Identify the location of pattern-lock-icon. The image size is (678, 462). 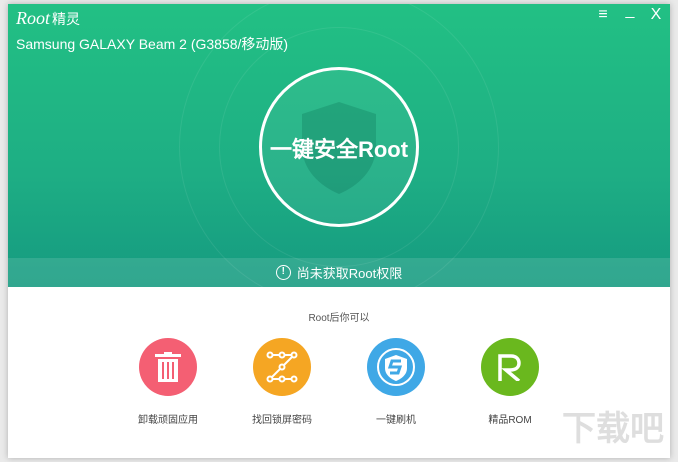
(282, 367).